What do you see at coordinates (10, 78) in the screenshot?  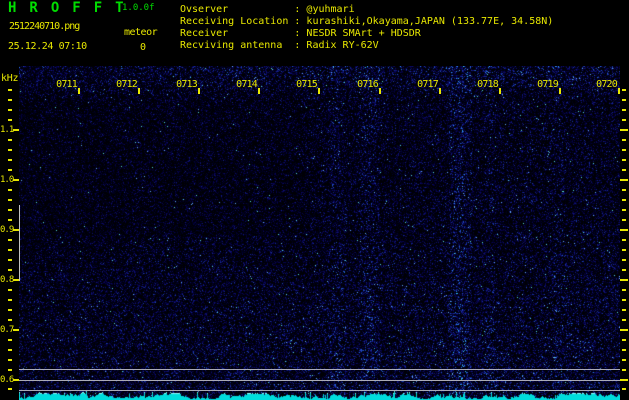 I see `frequency-unit-label: kHz` at bounding box center [10, 78].